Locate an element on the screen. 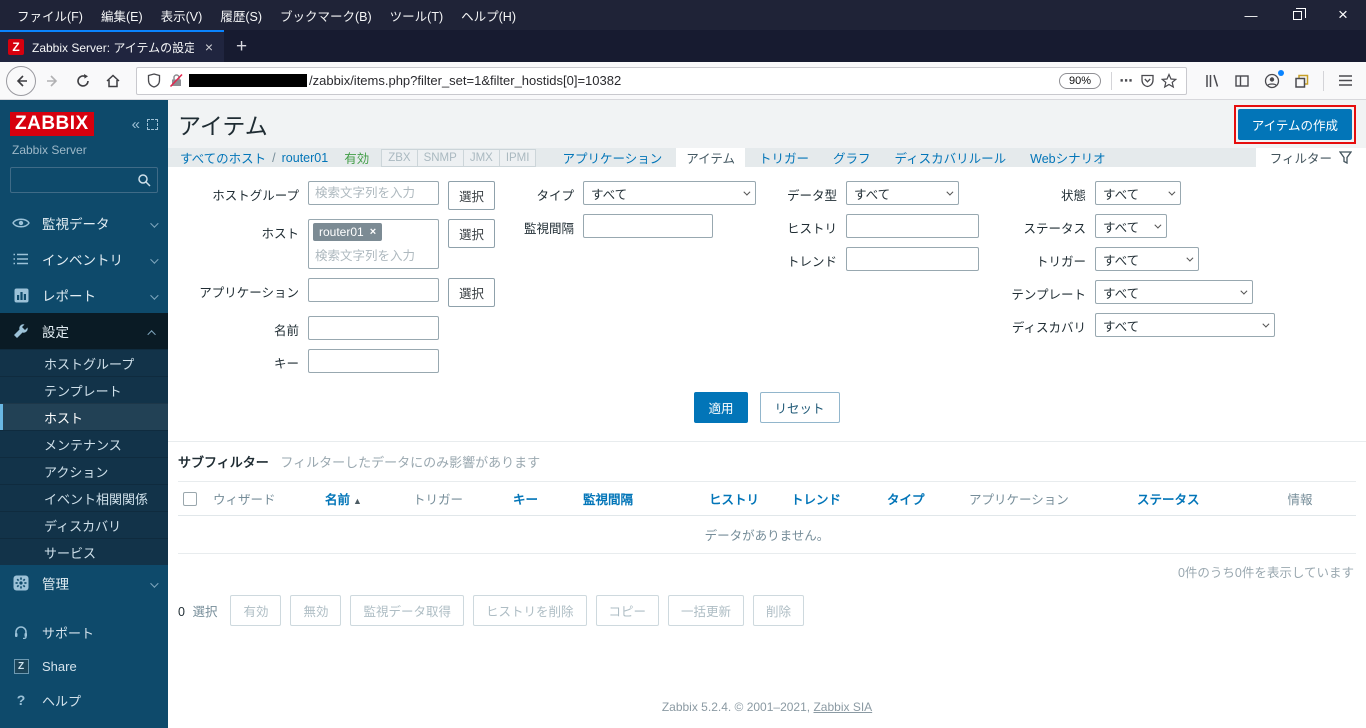  hamburger-menu-icon is located at coordinates (1345, 81).